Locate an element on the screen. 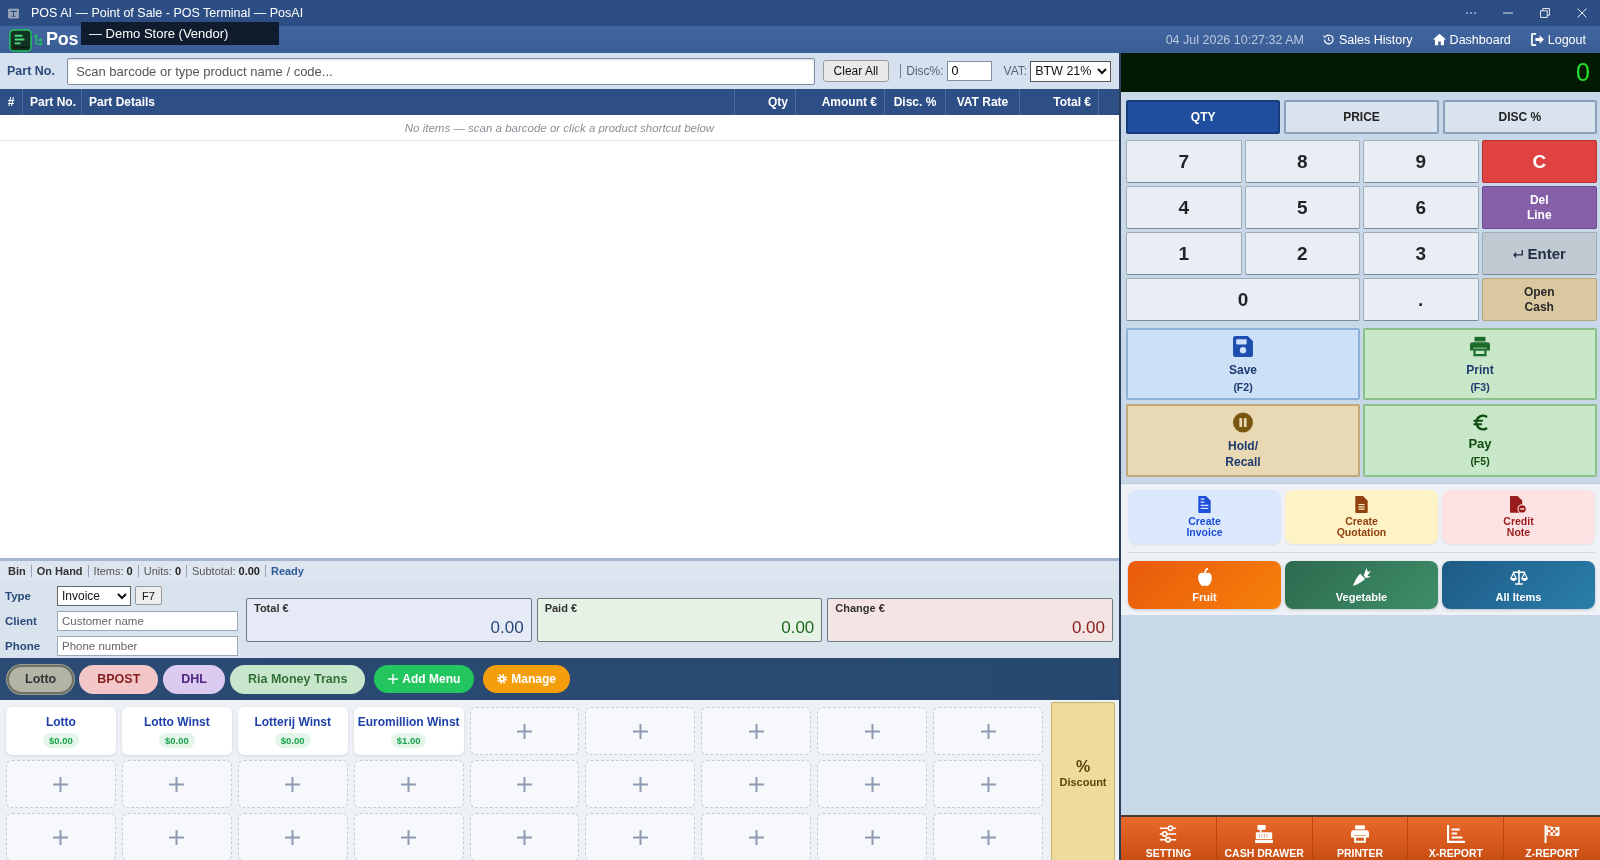 The height and width of the screenshot is (860, 1600). product-tile: Lotto Winst $0.00 is located at coordinates (176, 731).